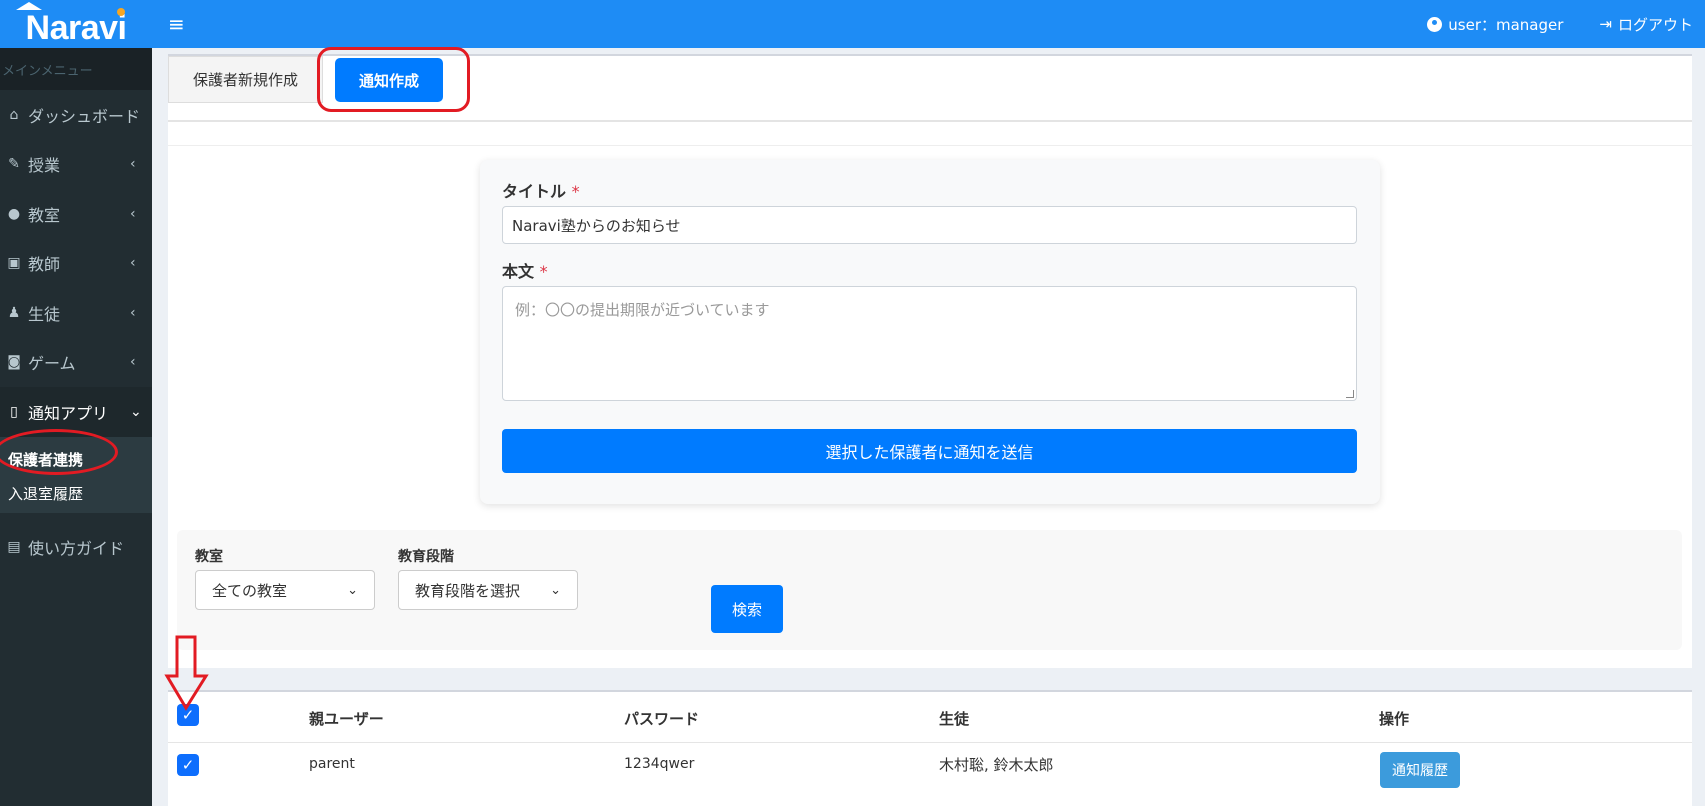 This screenshot has width=1705, height=806. What do you see at coordinates (1350, 394) in the screenshot?
I see `resize-handle-icon` at bounding box center [1350, 394].